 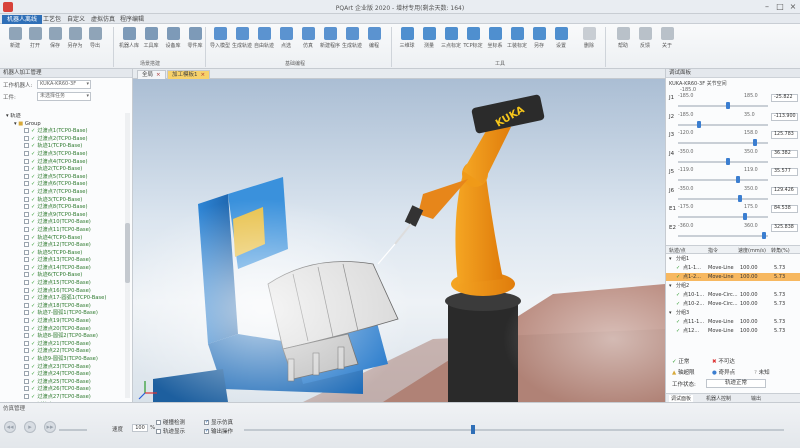 What do you see at coordinates (62, 314) in the screenshot?
I see `tree-item: ✓ 轨迹7-圆弧1(TCP0-Base)` at bounding box center [62, 314].